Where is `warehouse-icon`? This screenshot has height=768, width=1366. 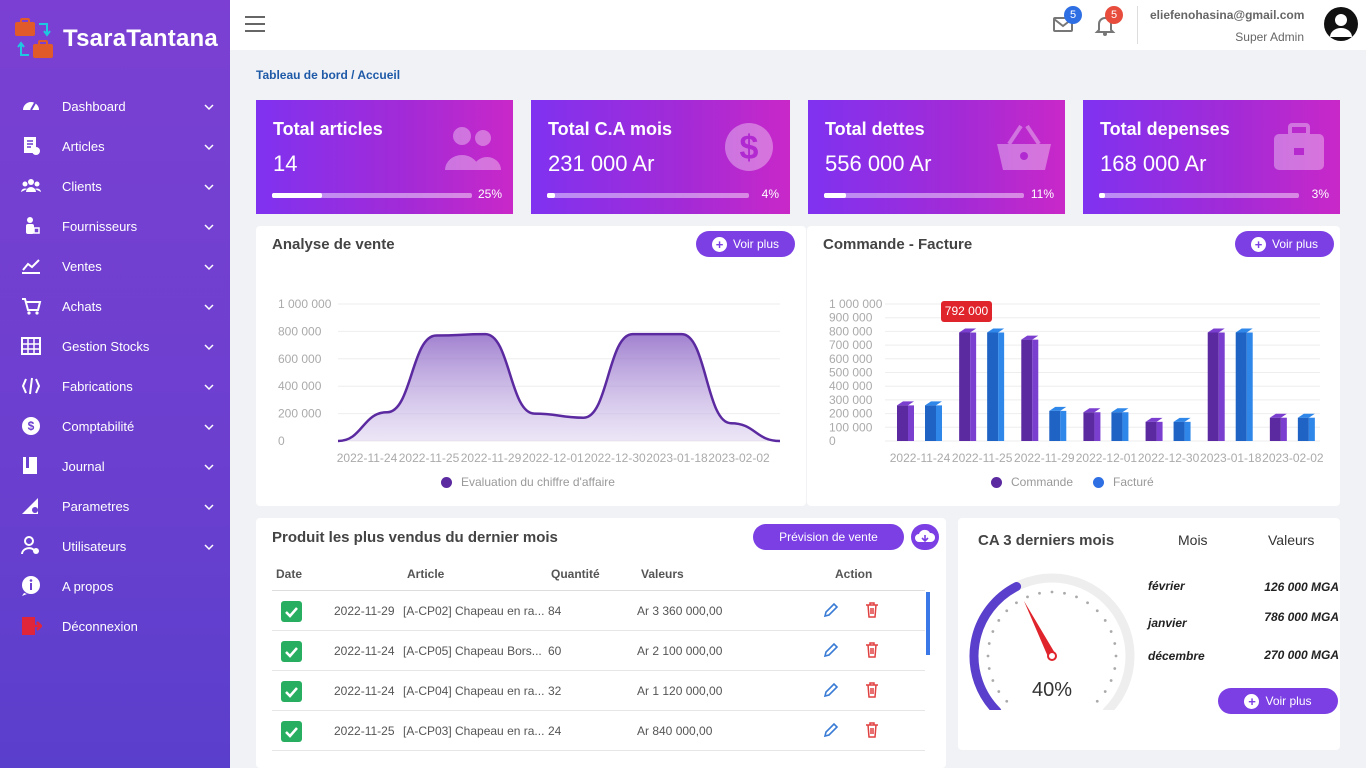 warehouse-icon is located at coordinates (31, 346).